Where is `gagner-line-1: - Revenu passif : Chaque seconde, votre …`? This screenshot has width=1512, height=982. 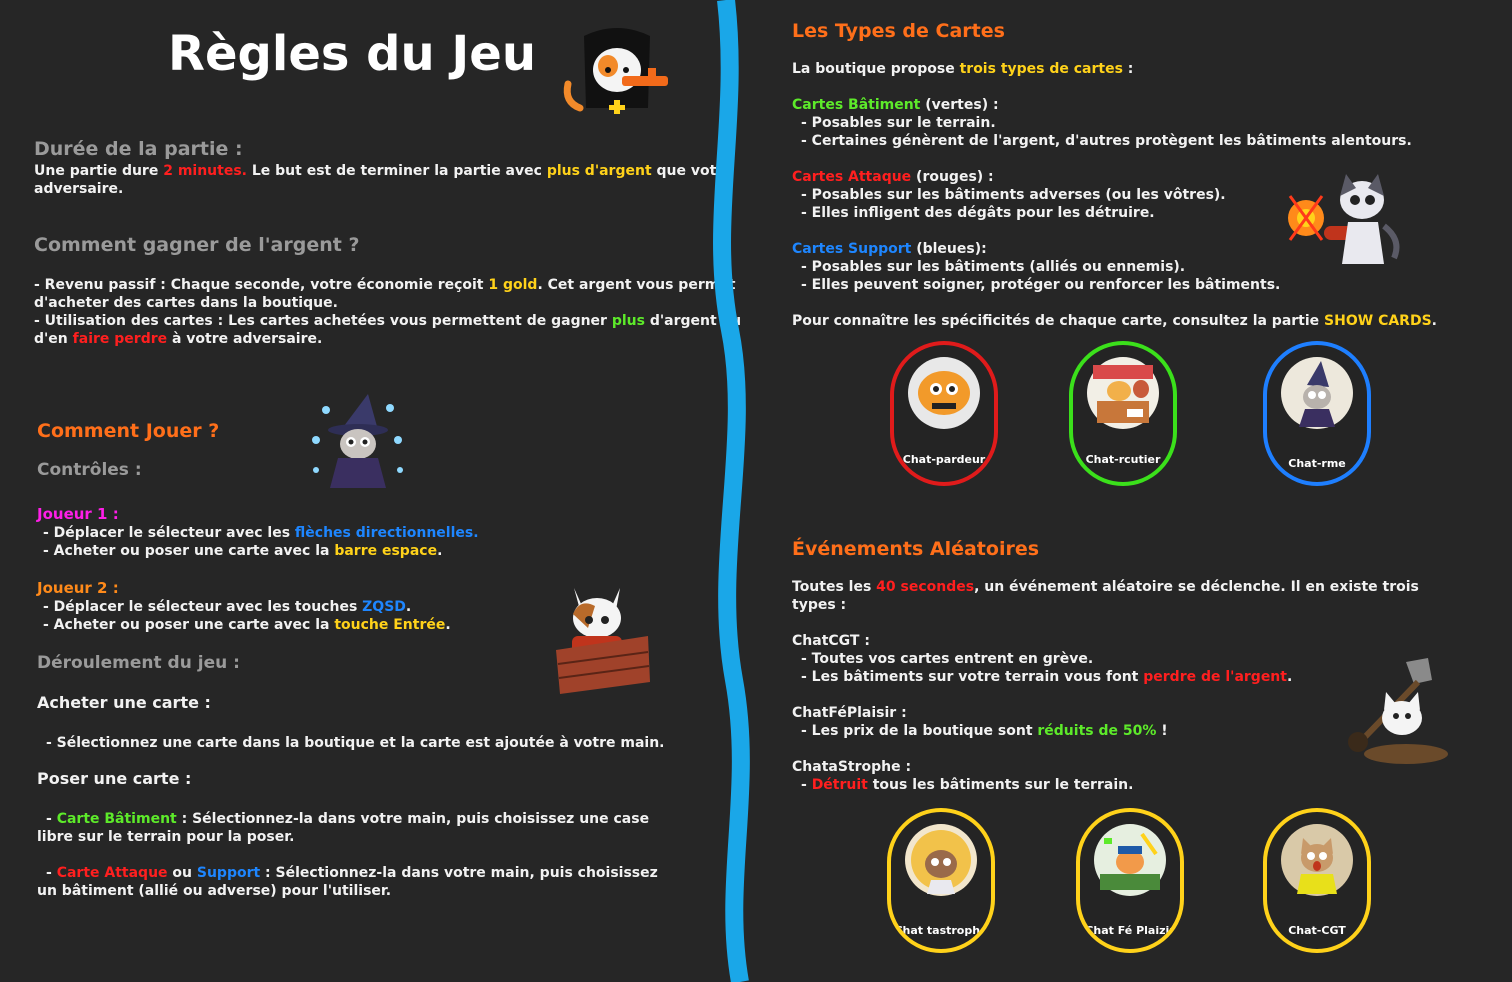
gagner-line-1: - Revenu passif : Chaque seconde, votre … is located at coordinates (385, 285).